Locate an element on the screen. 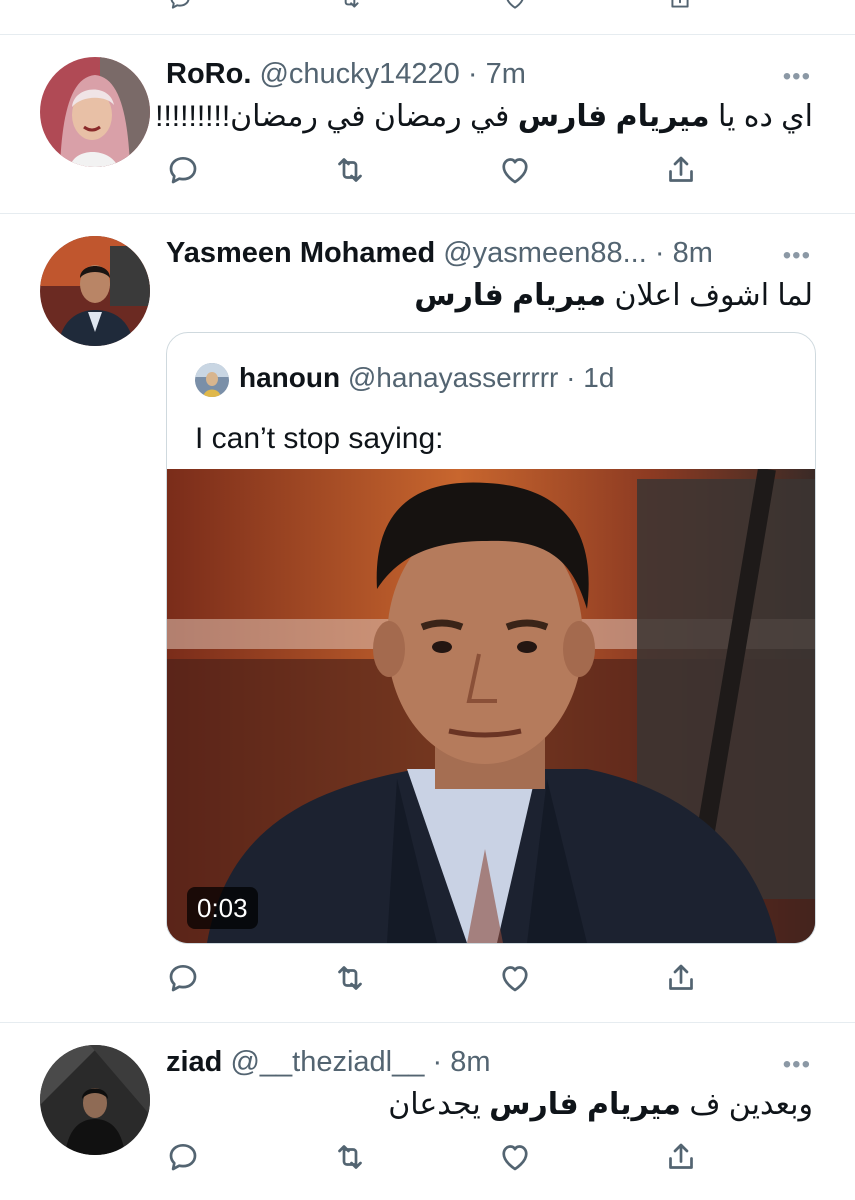  tweet-text: لما اشوف اعلان ميريام فارس is located at coordinates (613, 296).